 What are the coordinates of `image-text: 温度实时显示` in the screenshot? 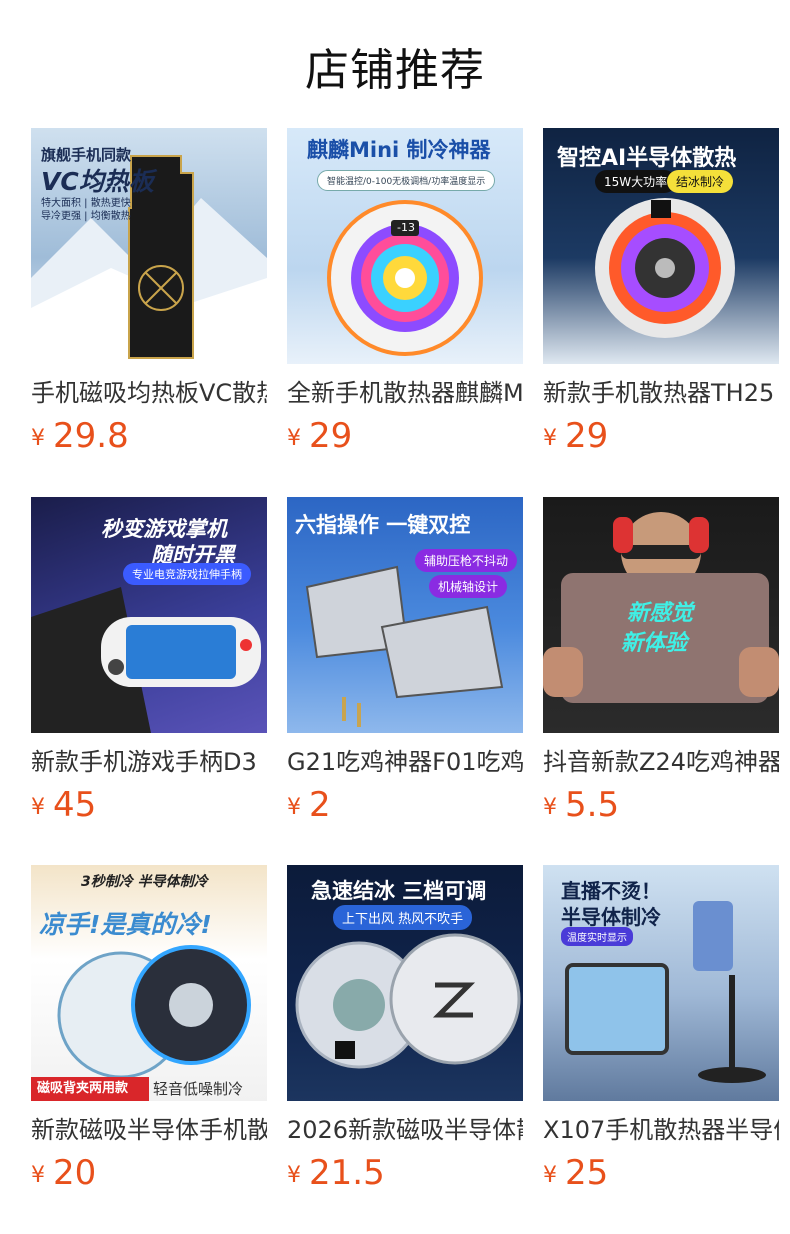 It's located at (597, 936).